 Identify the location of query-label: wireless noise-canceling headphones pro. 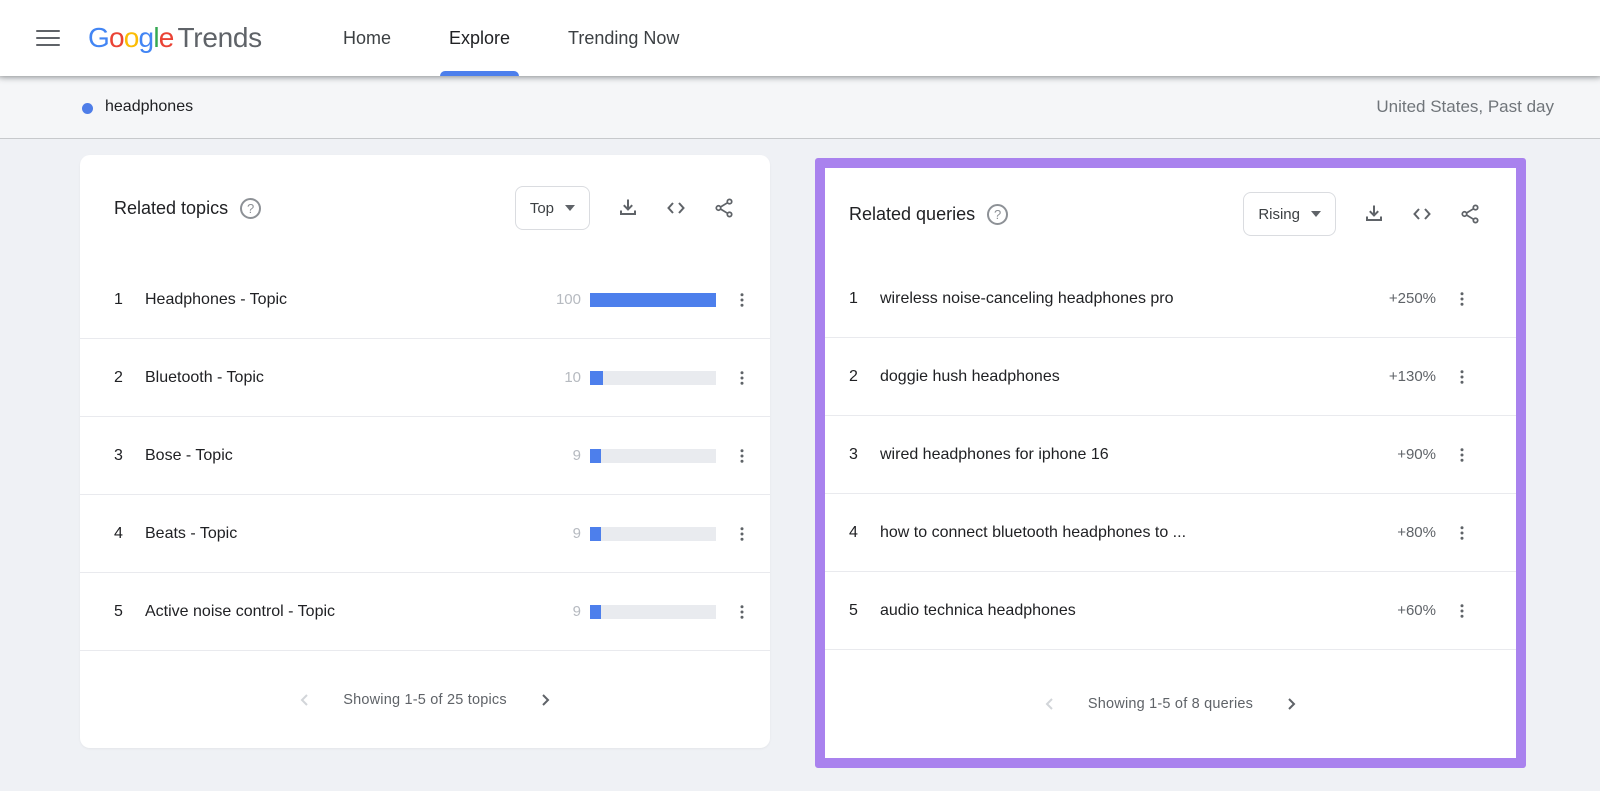
(1027, 299).